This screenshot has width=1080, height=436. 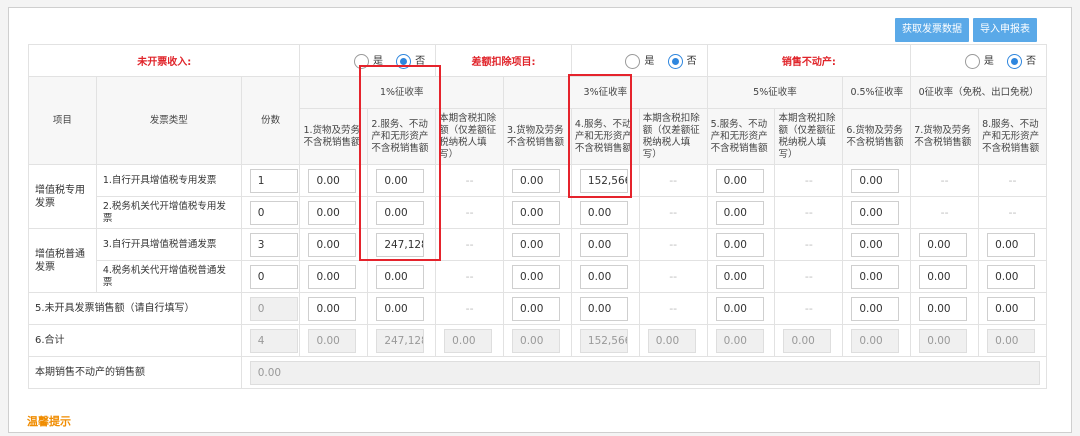 What do you see at coordinates (600, 136) in the screenshot?
I see `highlight-3pct-box` at bounding box center [600, 136].